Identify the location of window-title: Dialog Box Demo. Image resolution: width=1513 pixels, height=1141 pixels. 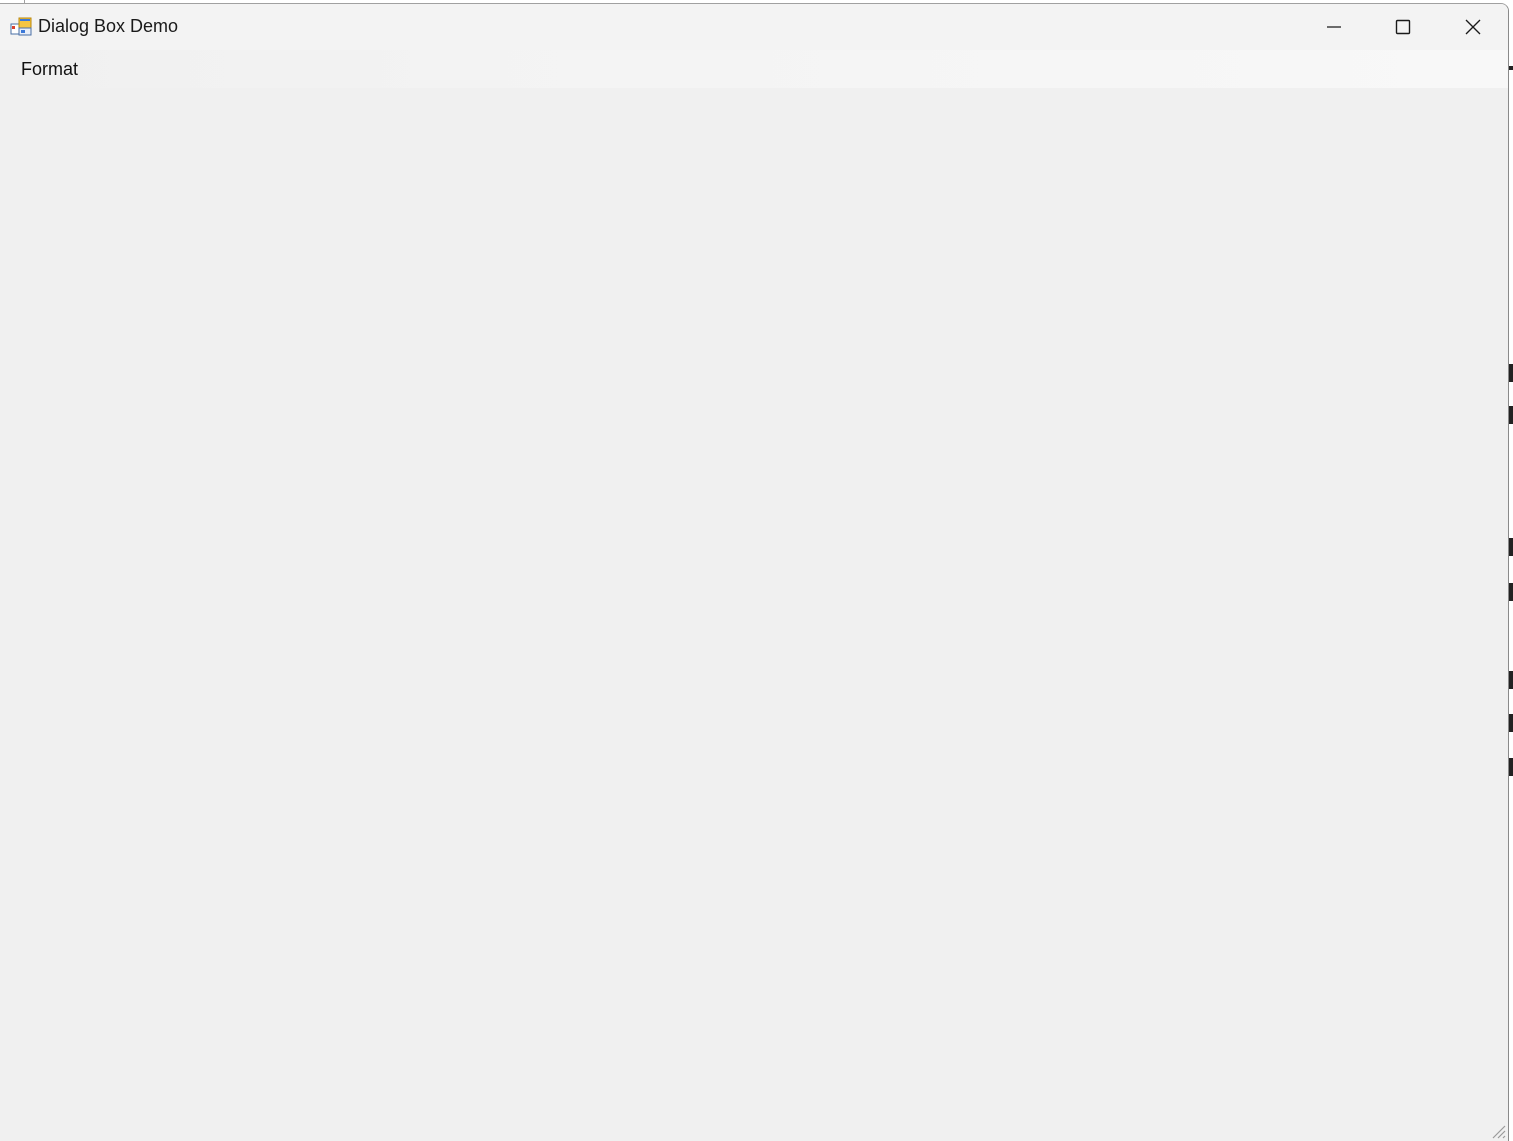
(108, 26).